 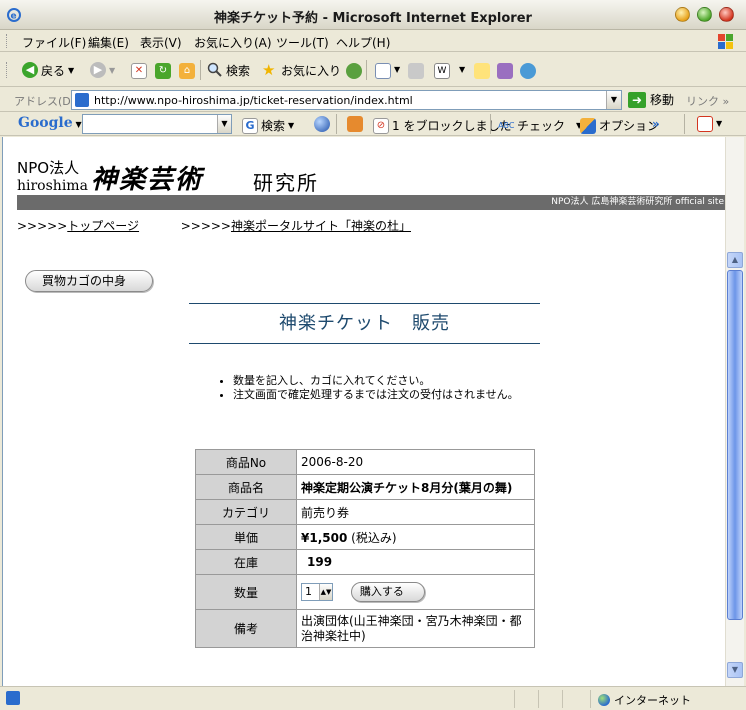 I want to click on table-row: 数量 1 ▲▼ 購入する, so click(x=365, y=592).